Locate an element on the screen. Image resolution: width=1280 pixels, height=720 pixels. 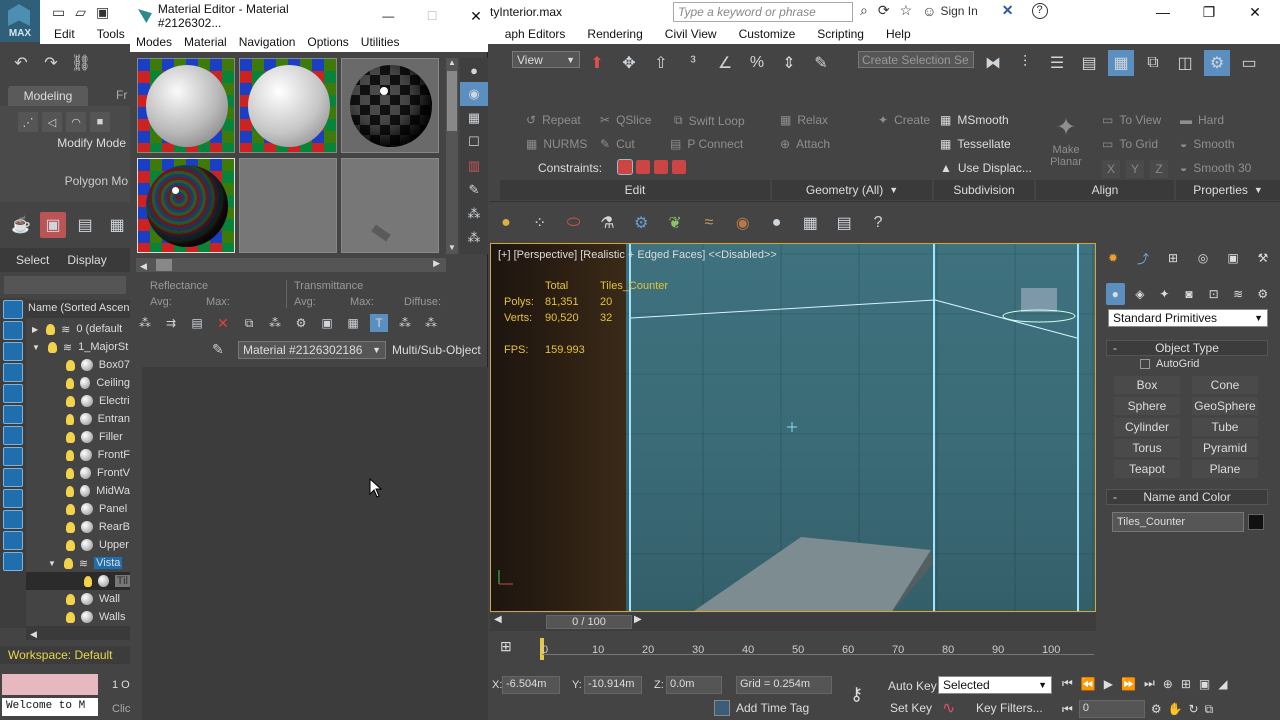
cameras-category-icon: ◙ is located at coordinates (1189, 294).